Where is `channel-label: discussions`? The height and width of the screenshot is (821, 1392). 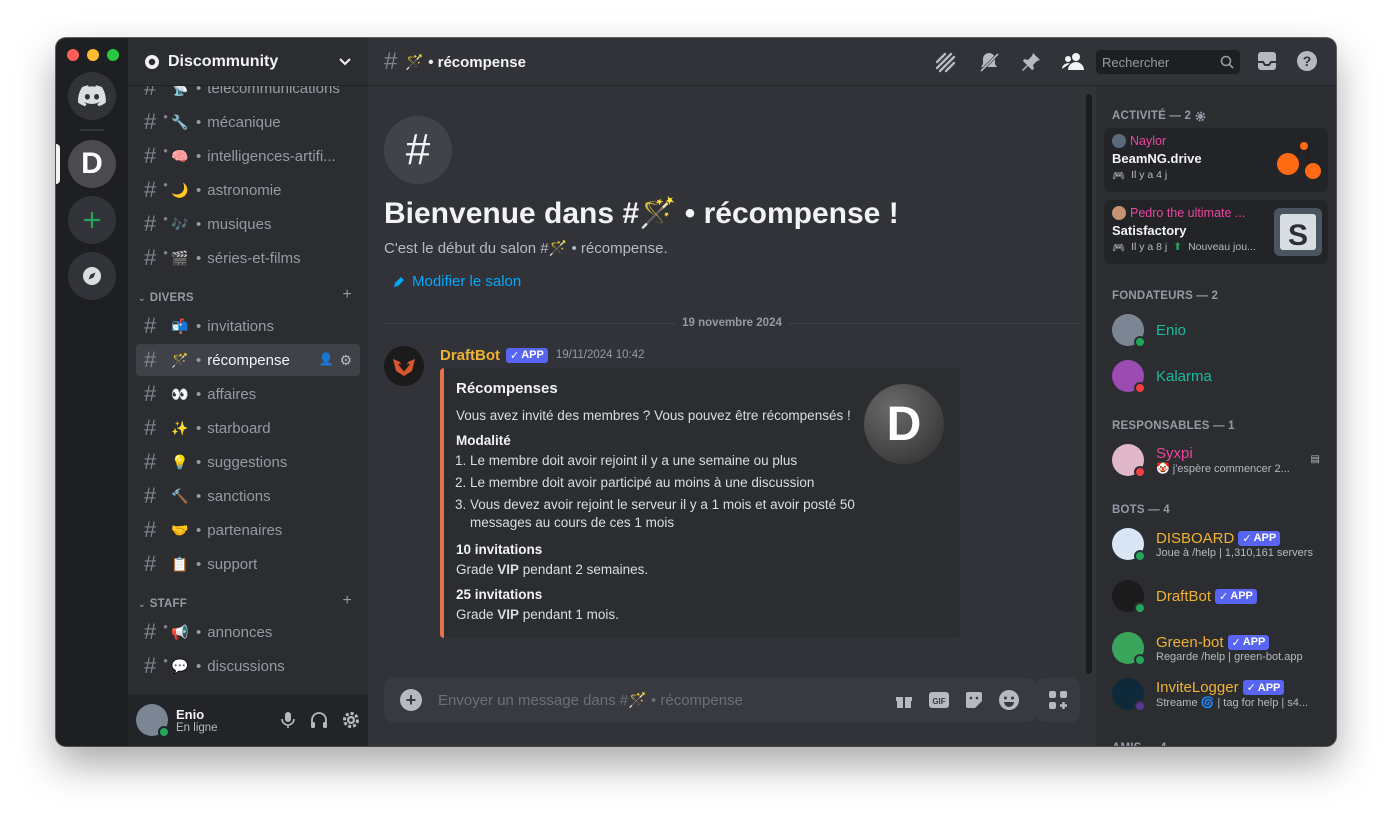
channel-label: discussions is located at coordinates (246, 666).